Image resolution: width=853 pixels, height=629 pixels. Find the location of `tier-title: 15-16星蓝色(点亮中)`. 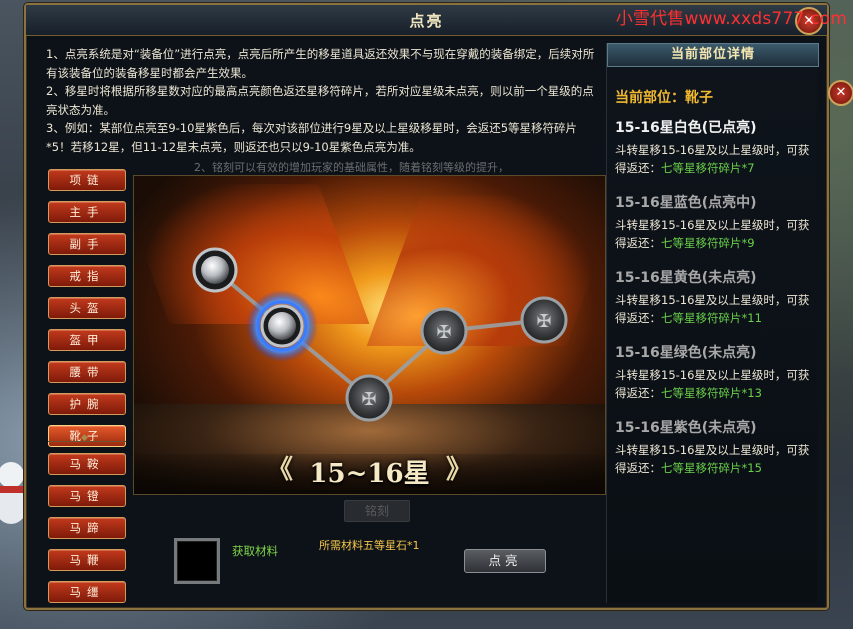

tier-title: 15-16星蓝色(点亮中) is located at coordinates (686, 203).